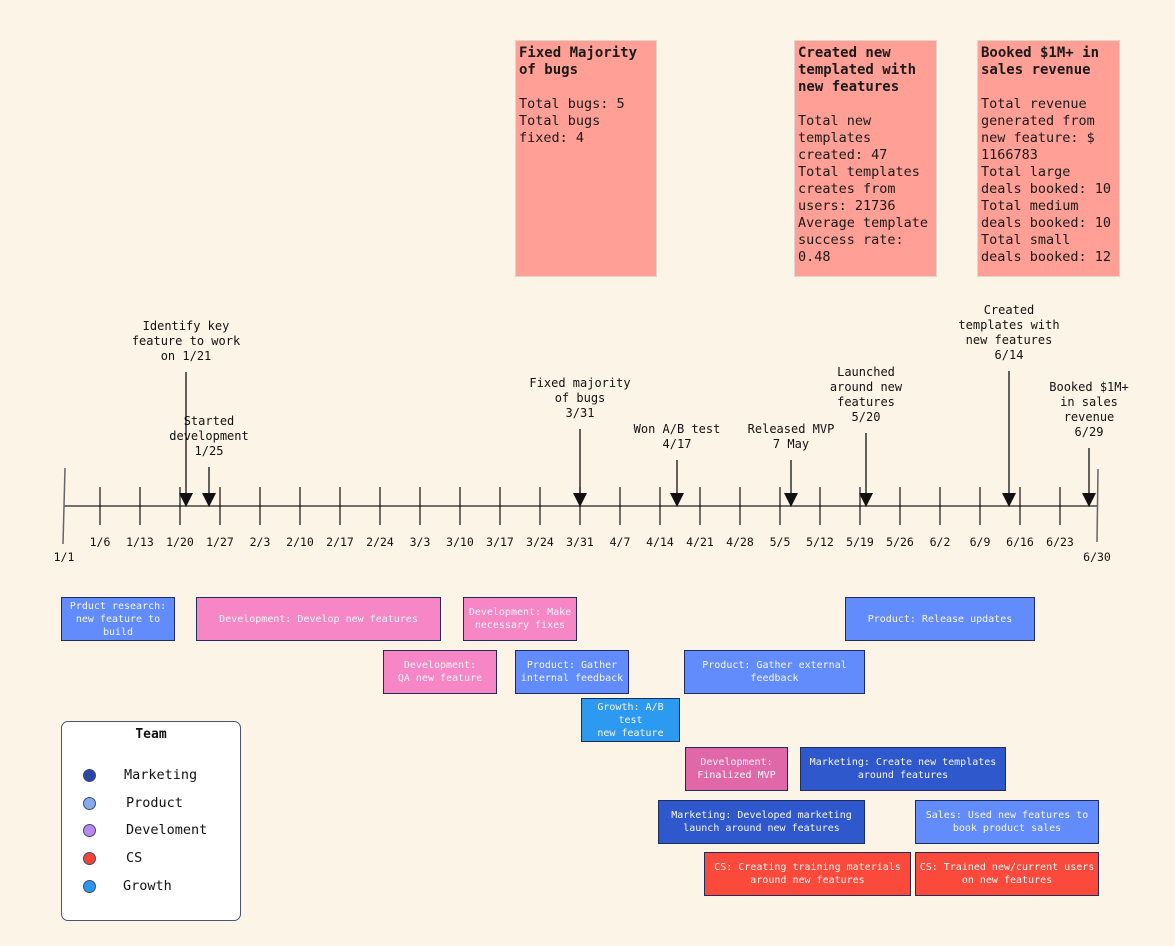 The image size is (1175, 946). Describe the element at coordinates (980, 542) in the screenshot. I see `tick-label: 6/9` at that location.